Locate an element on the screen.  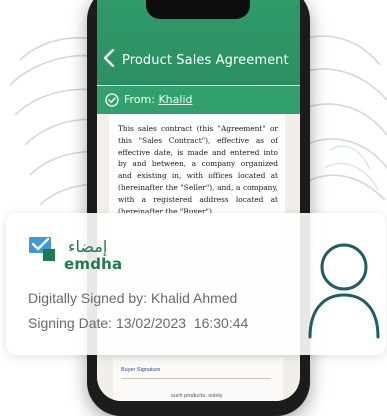
user-avatar-icon is located at coordinates (344, 291).